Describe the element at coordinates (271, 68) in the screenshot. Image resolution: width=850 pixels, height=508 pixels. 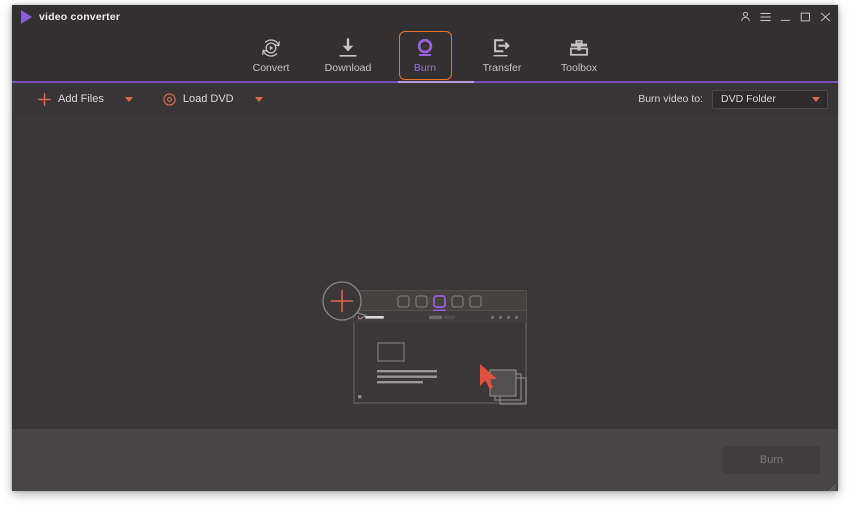
I see `tab-convert-label: Convert` at that location.